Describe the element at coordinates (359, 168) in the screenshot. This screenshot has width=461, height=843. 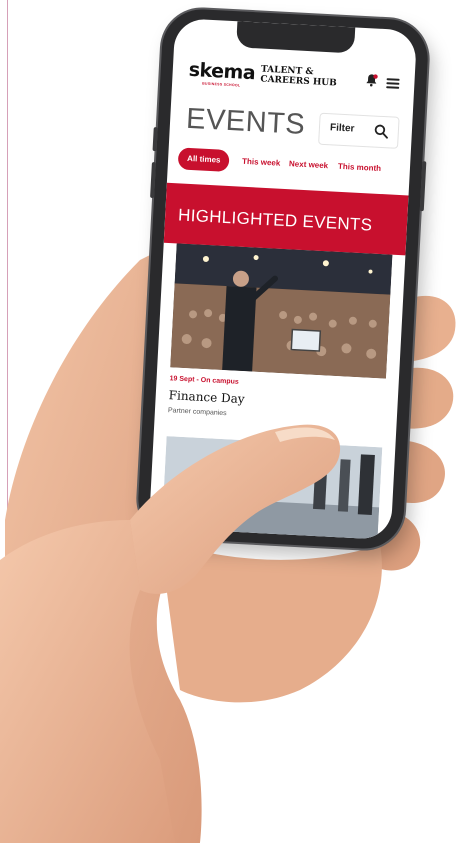
I see `tab-this-month: This month` at that location.